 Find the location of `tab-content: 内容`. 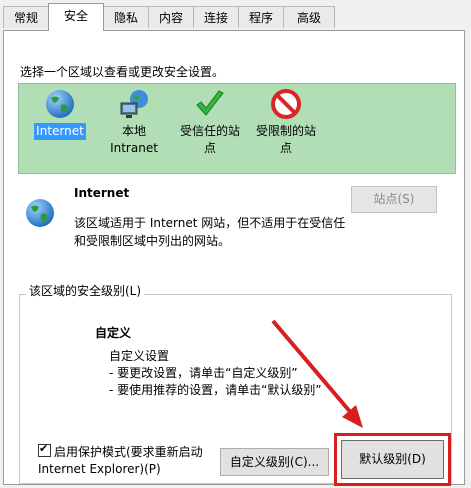

tab-content: 内容 is located at coordinates (171, 17).